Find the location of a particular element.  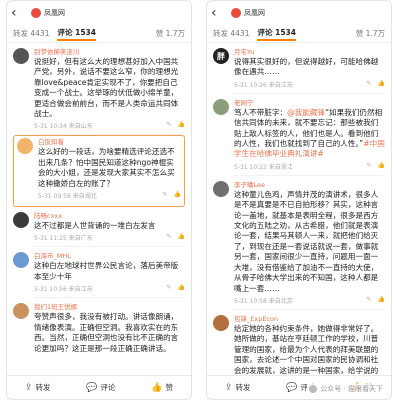

comment-author: 李子曦Lee is located at coordinates (309, 185).